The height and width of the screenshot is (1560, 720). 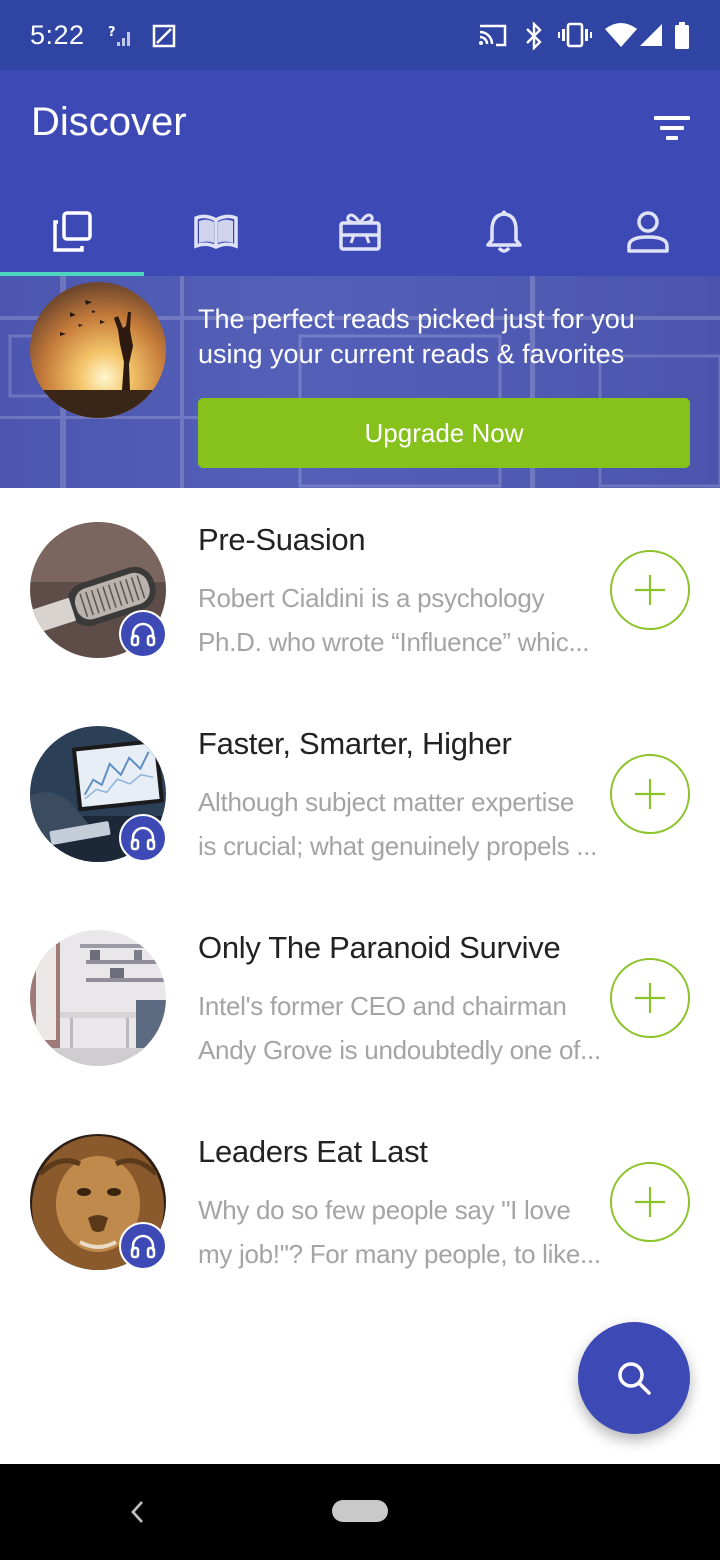 I want to click on cards-icon, so click(x=72, y=231).